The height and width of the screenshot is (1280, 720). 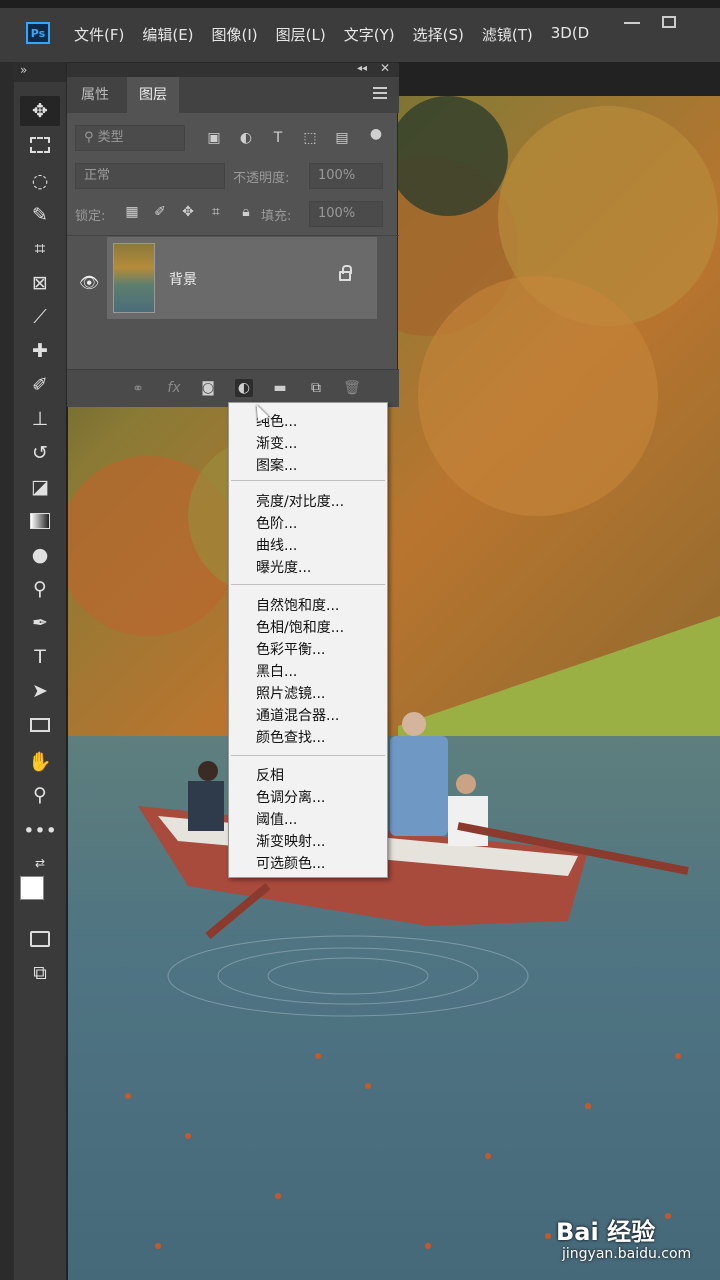 What do you see at coordinates (40, 317) in the screenshot?
I see `eyedropper-tool-icon: ⟋` at bounding box center [40, 317].